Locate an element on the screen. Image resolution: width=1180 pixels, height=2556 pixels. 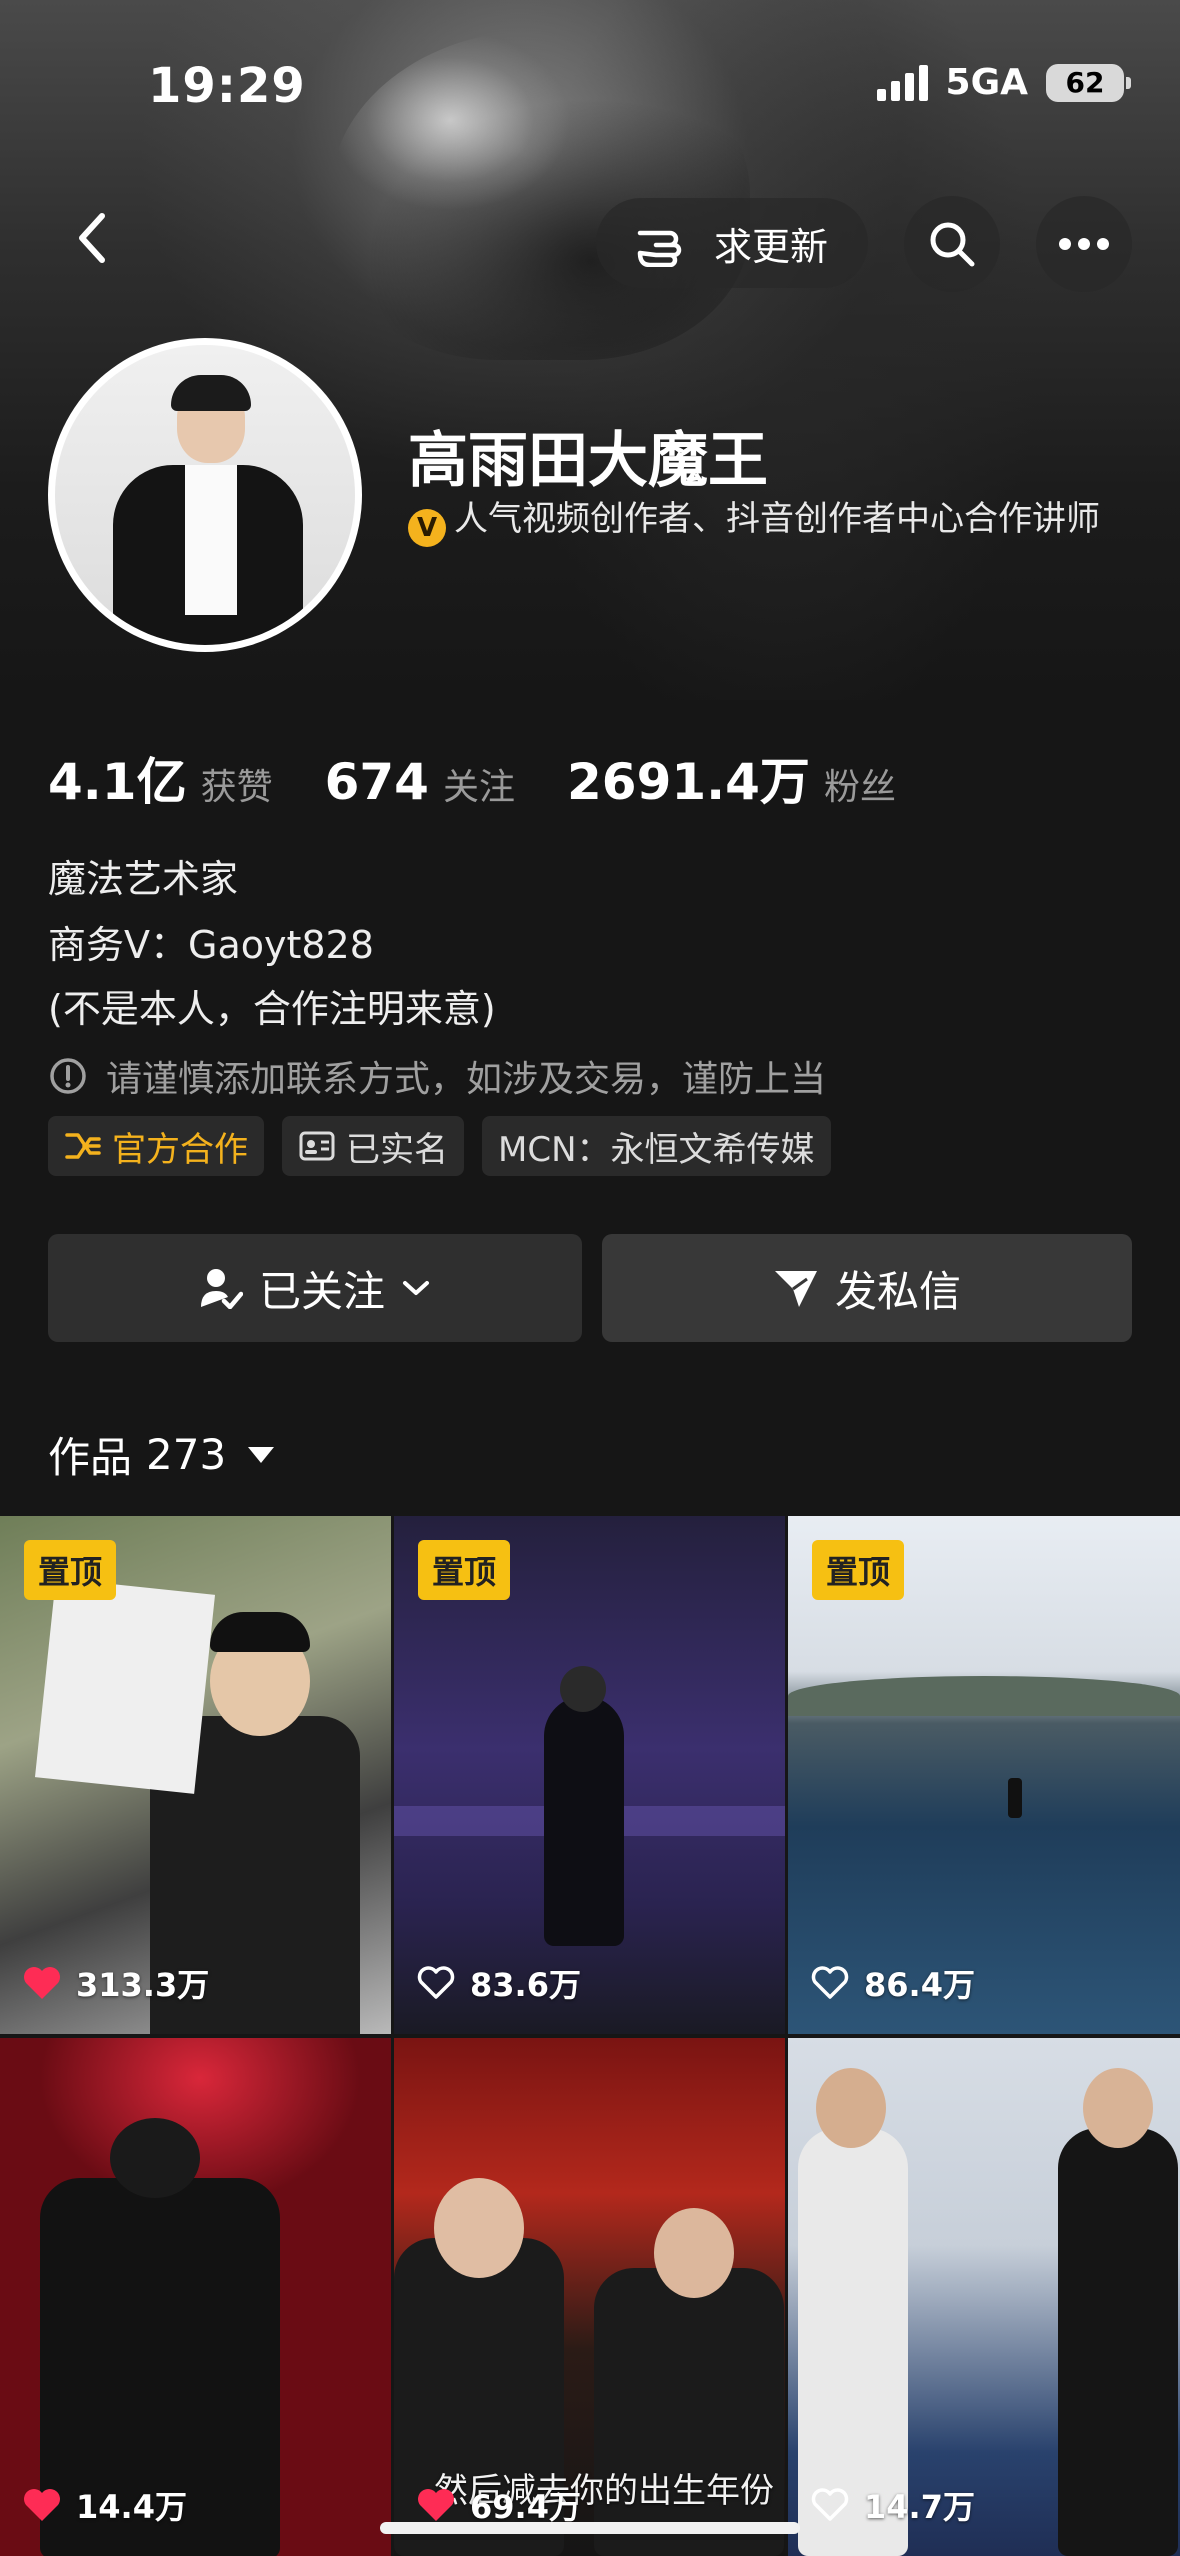
following-button: 已关注 is located at coordinates (315, 1288).